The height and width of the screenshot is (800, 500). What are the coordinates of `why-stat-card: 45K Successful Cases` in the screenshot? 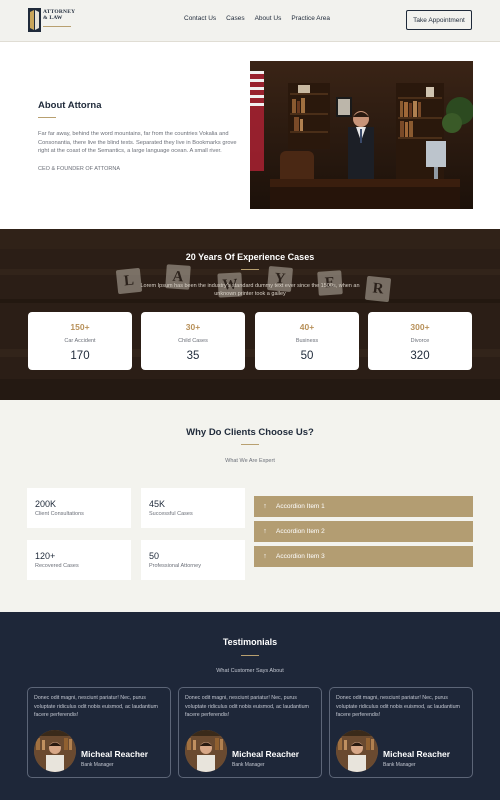 It's located at (193, 508).